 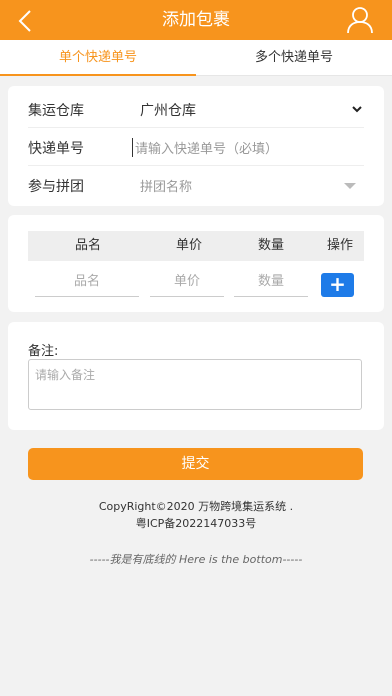 What do you see at coordinates (196, 263) in the screenshot?
I see `items-card: 品名 单价 数量 操作 品名 单价 数量 +` at bounding box center [196, 263].